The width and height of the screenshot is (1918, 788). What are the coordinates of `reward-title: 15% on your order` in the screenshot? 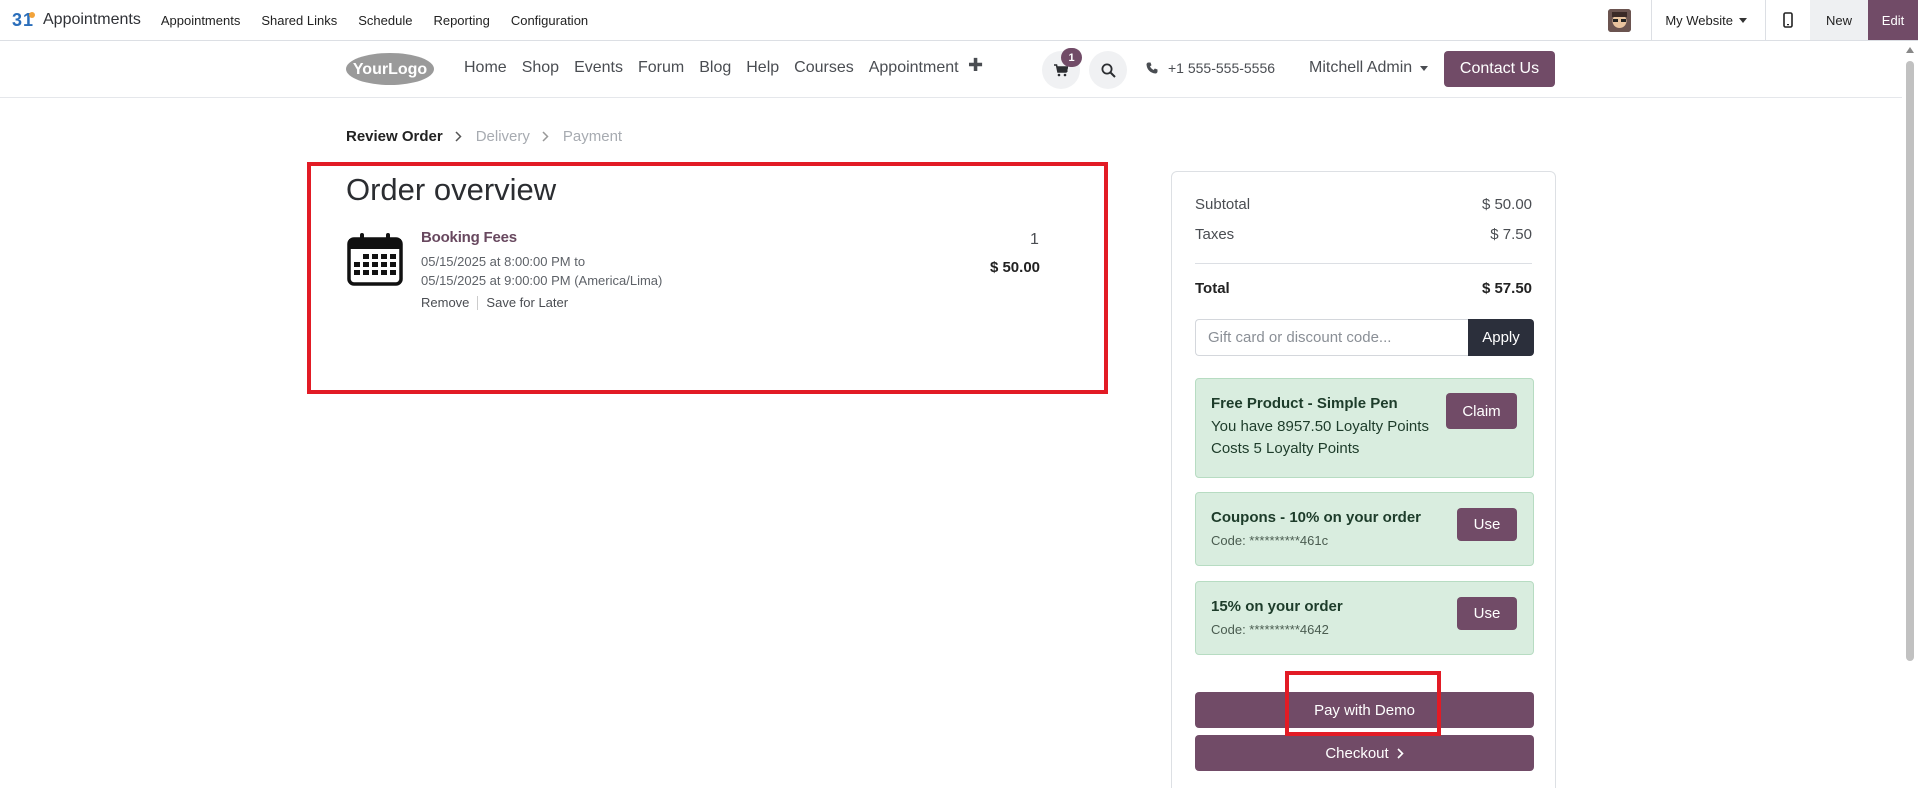 It's located at (1277, 606).